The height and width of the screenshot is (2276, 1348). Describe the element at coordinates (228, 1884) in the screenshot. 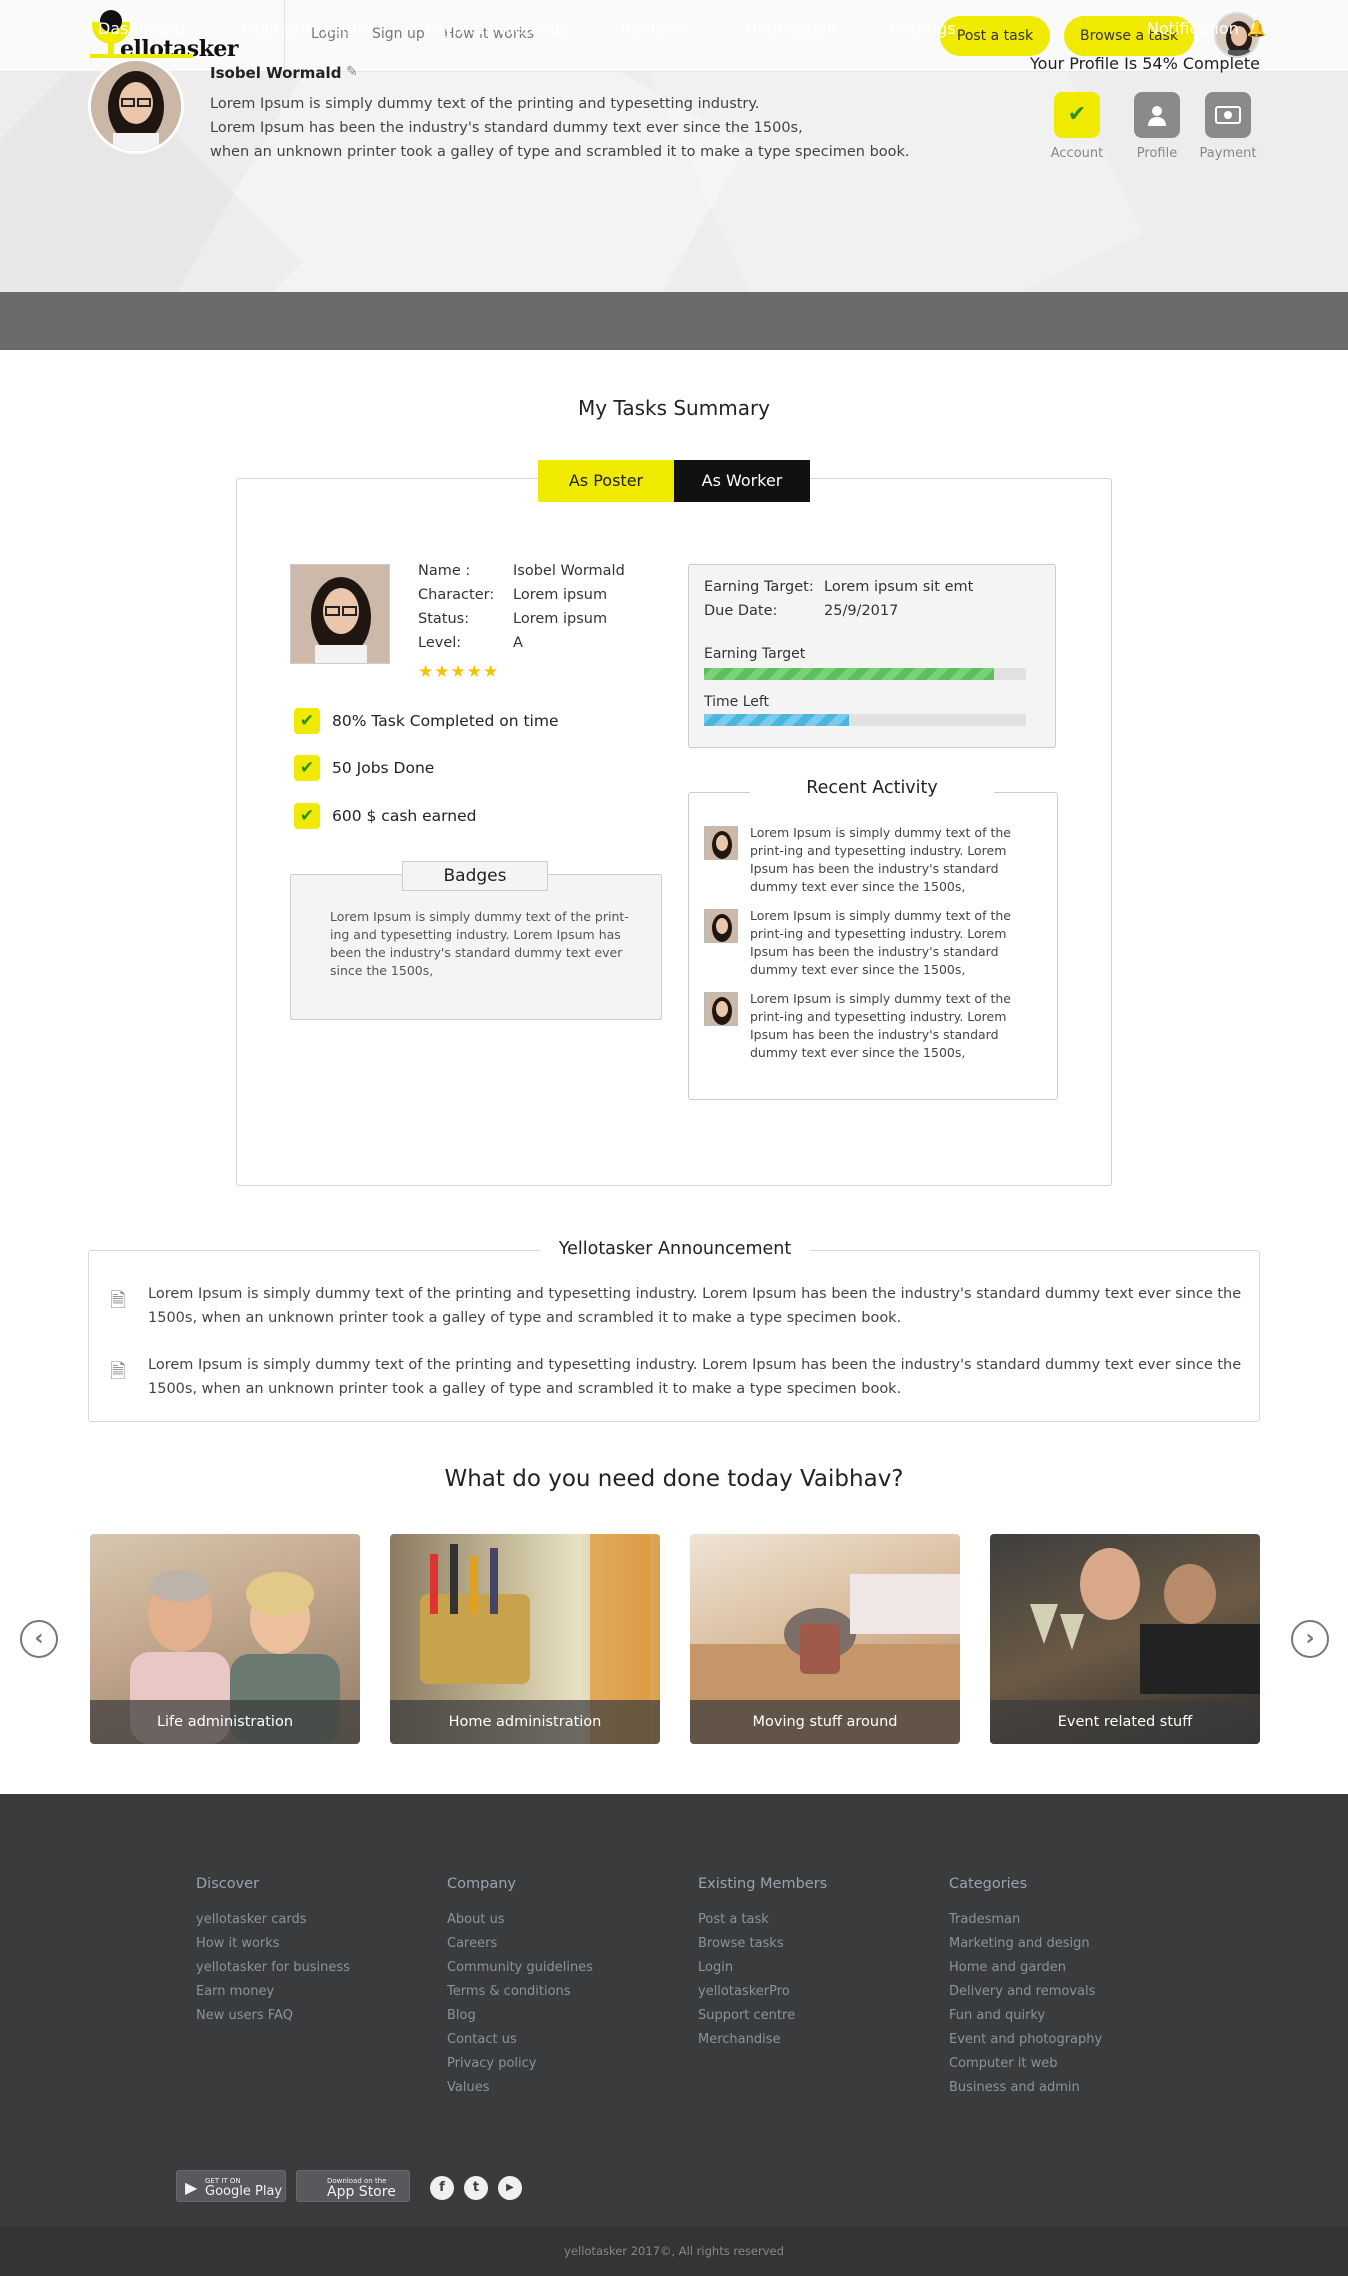

I see `footer-heading: Discover` at that location.